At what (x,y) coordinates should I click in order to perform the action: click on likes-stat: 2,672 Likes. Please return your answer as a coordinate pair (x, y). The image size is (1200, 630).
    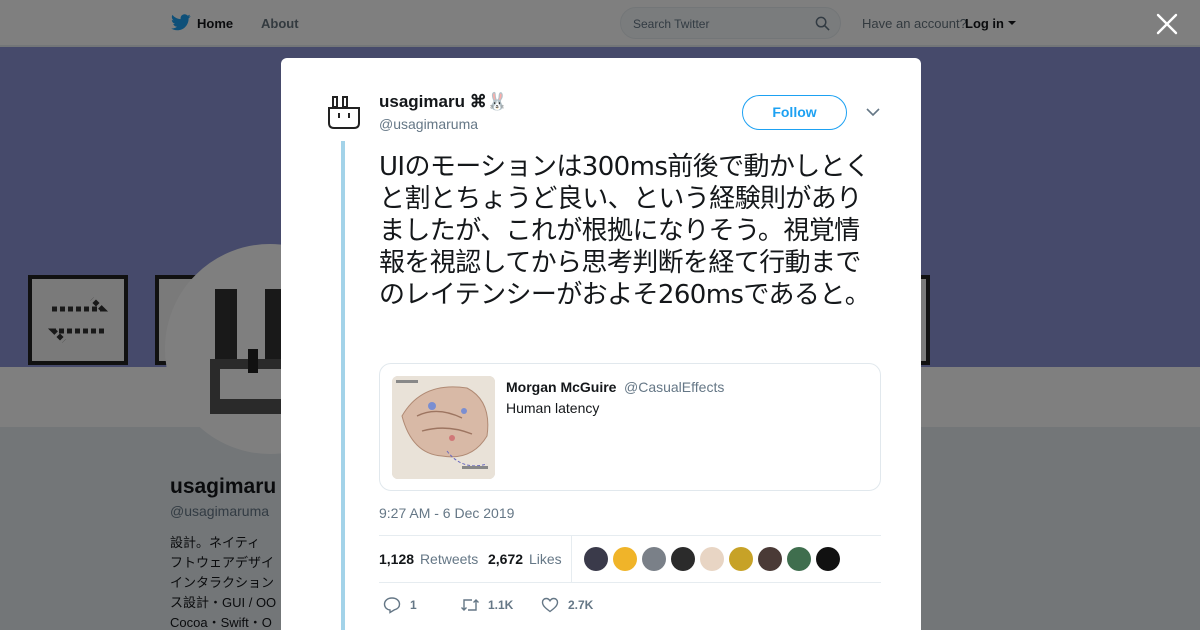
    Looking at the image, I should click on (525, 559).